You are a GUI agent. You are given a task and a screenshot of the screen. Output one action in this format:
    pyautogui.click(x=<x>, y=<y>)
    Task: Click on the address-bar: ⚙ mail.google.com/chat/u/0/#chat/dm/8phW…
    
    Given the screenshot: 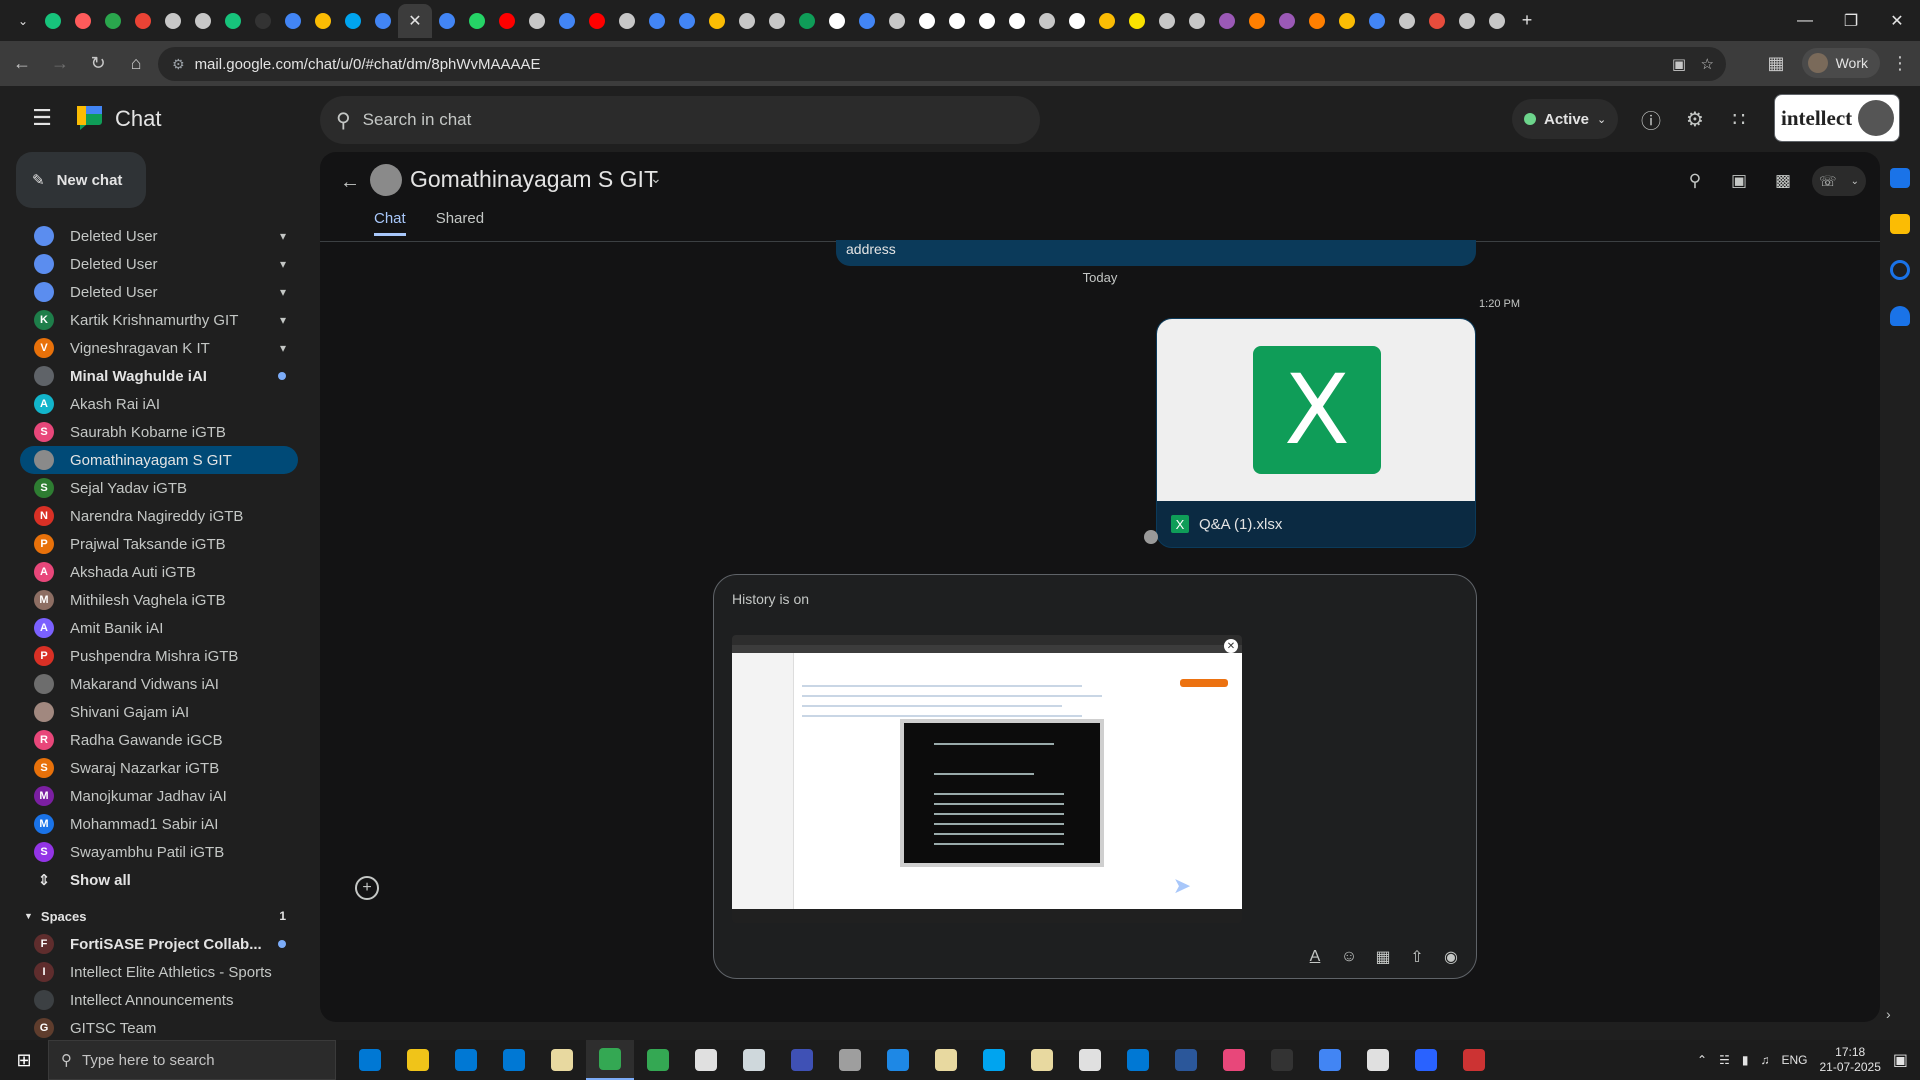 What is the action you would take?
    pyautogui.click(x=942, y=64)
    